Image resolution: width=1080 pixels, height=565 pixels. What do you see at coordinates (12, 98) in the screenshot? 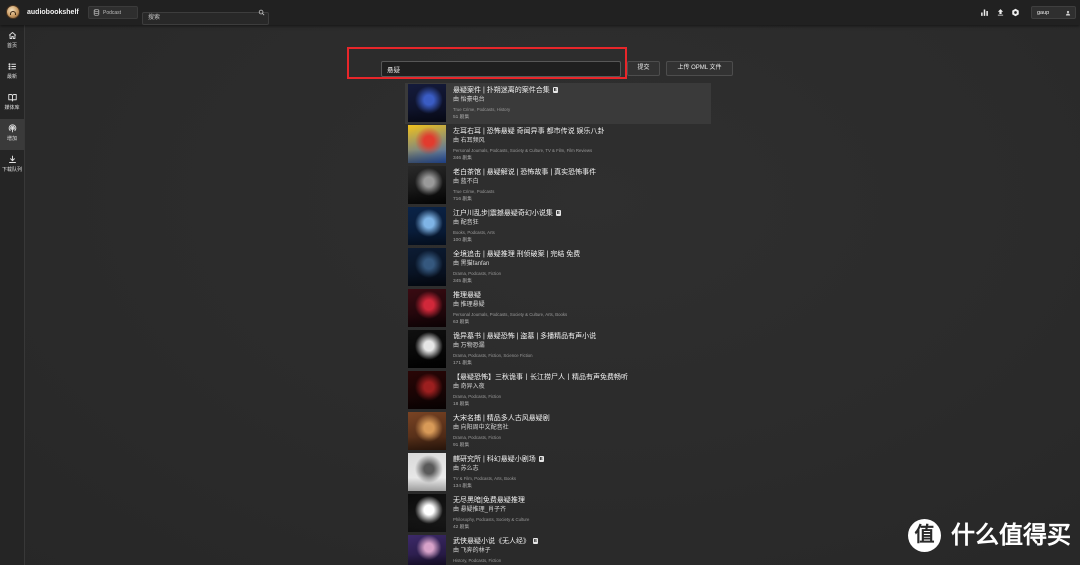
I see `book-icon` at bounding box center [12, 98].